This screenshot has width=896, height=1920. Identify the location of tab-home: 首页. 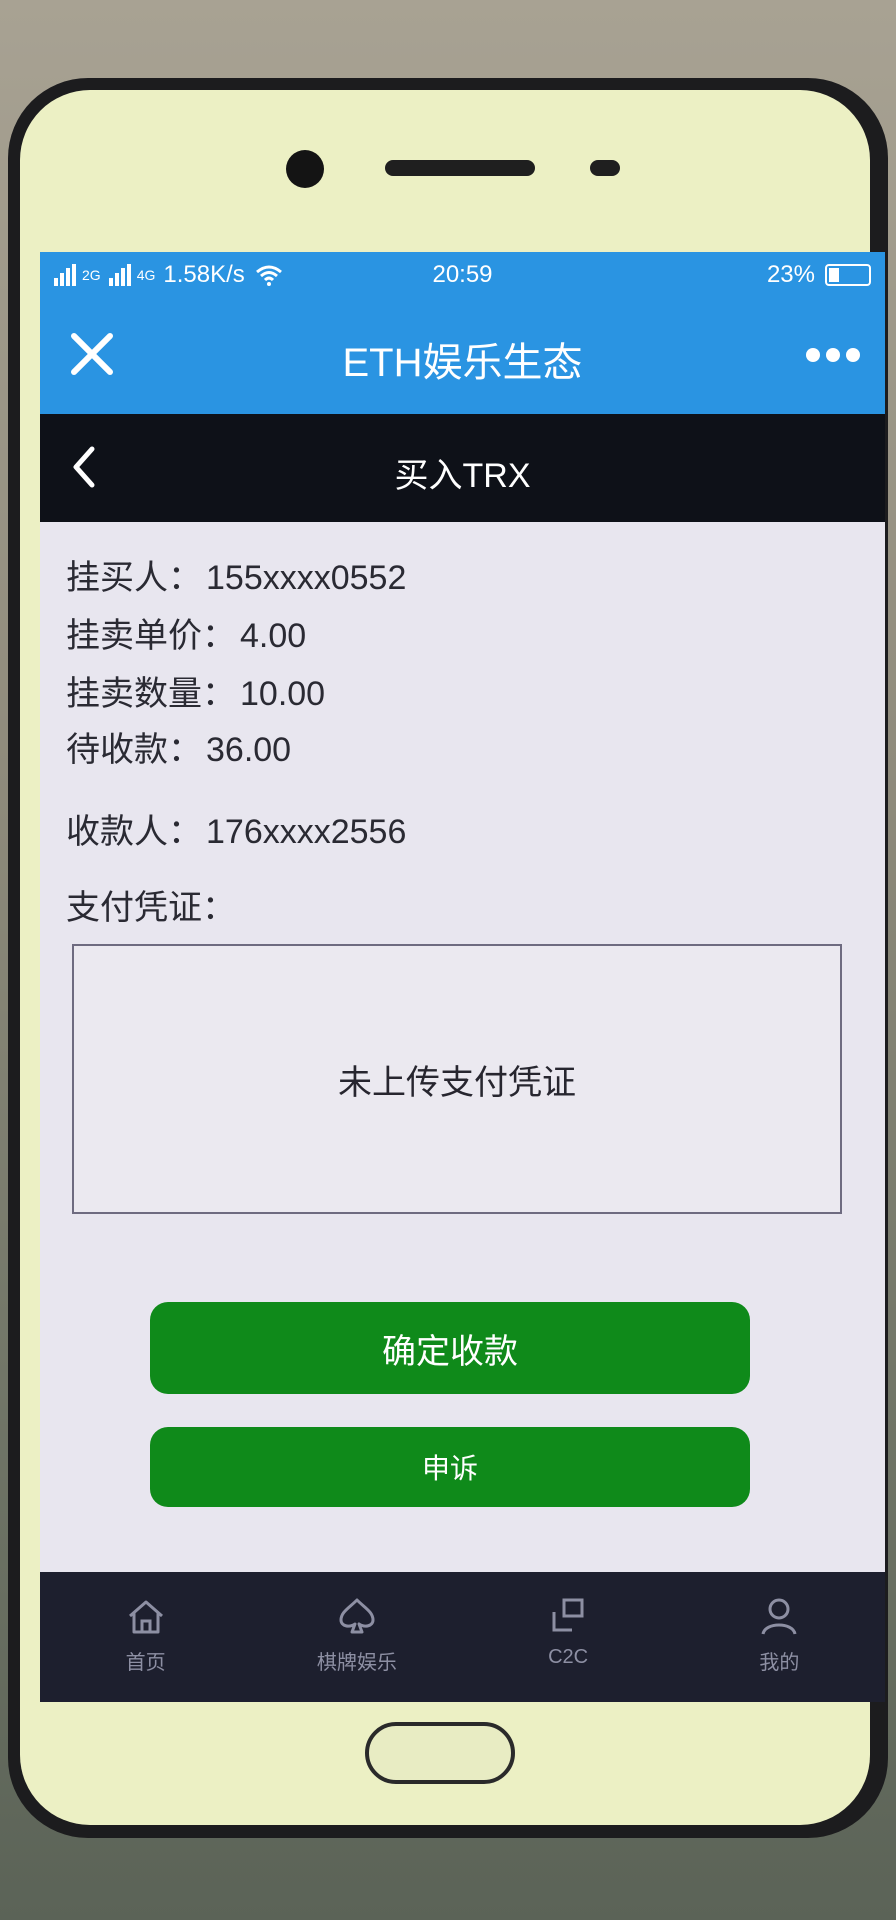
(146, 1623).